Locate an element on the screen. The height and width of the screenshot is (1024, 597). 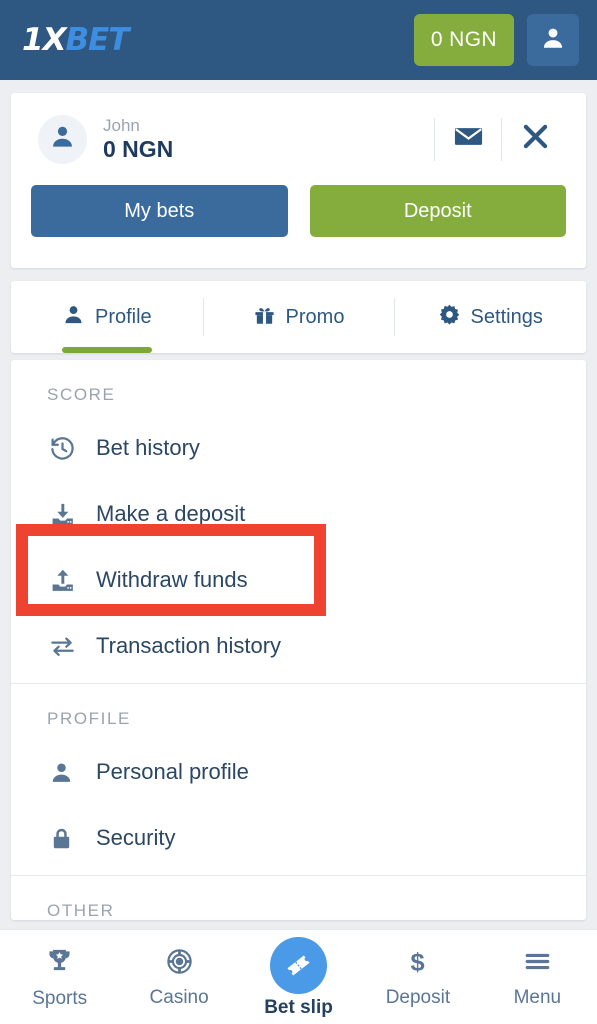
app-header: 1XBET 0 NGN is located at coordinates (298, 40).